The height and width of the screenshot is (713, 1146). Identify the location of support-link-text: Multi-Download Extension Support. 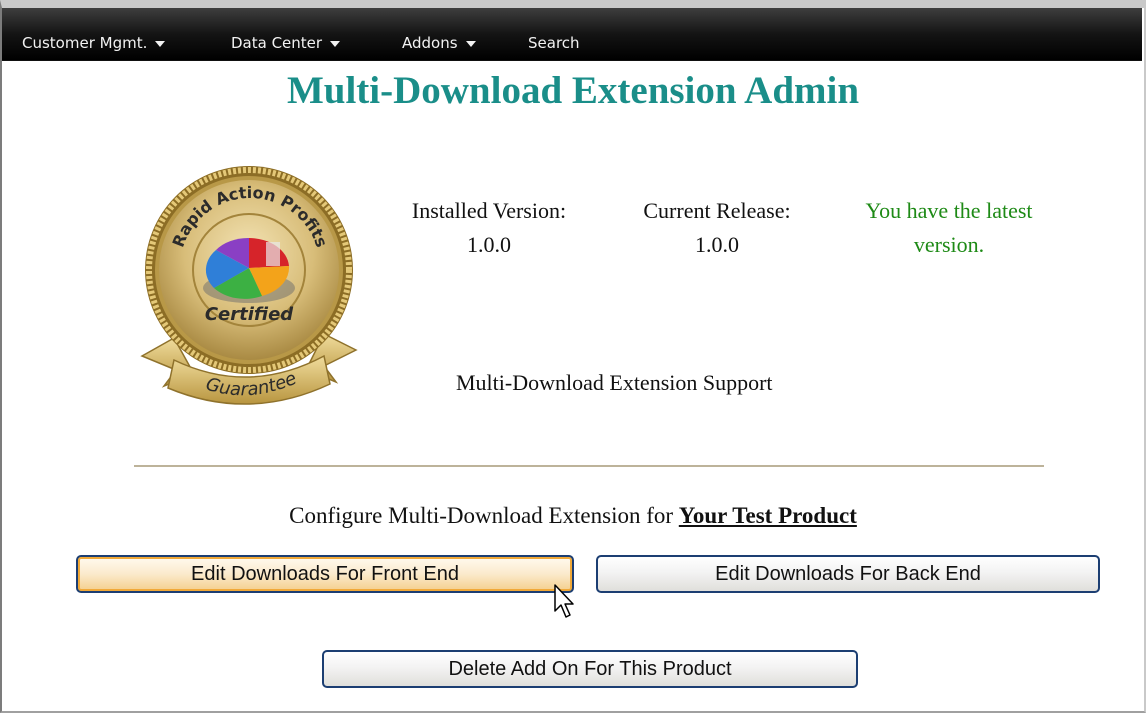
(614, 383).